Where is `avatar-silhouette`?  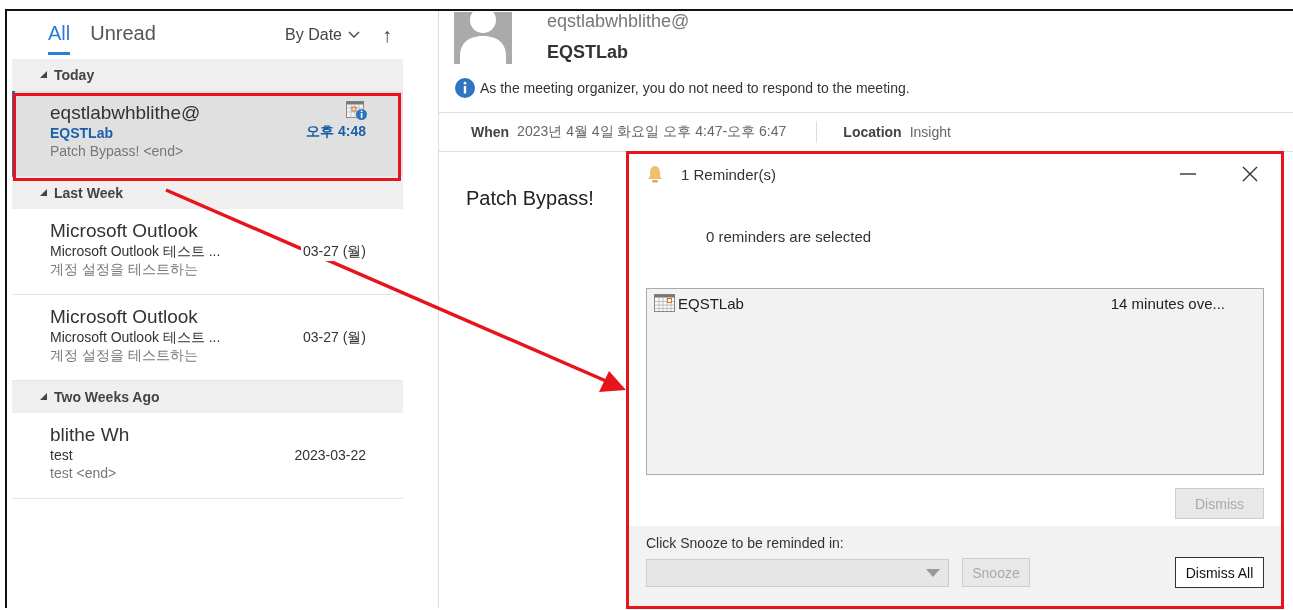 avatar-silhouette is located at coordinates (483, 38).